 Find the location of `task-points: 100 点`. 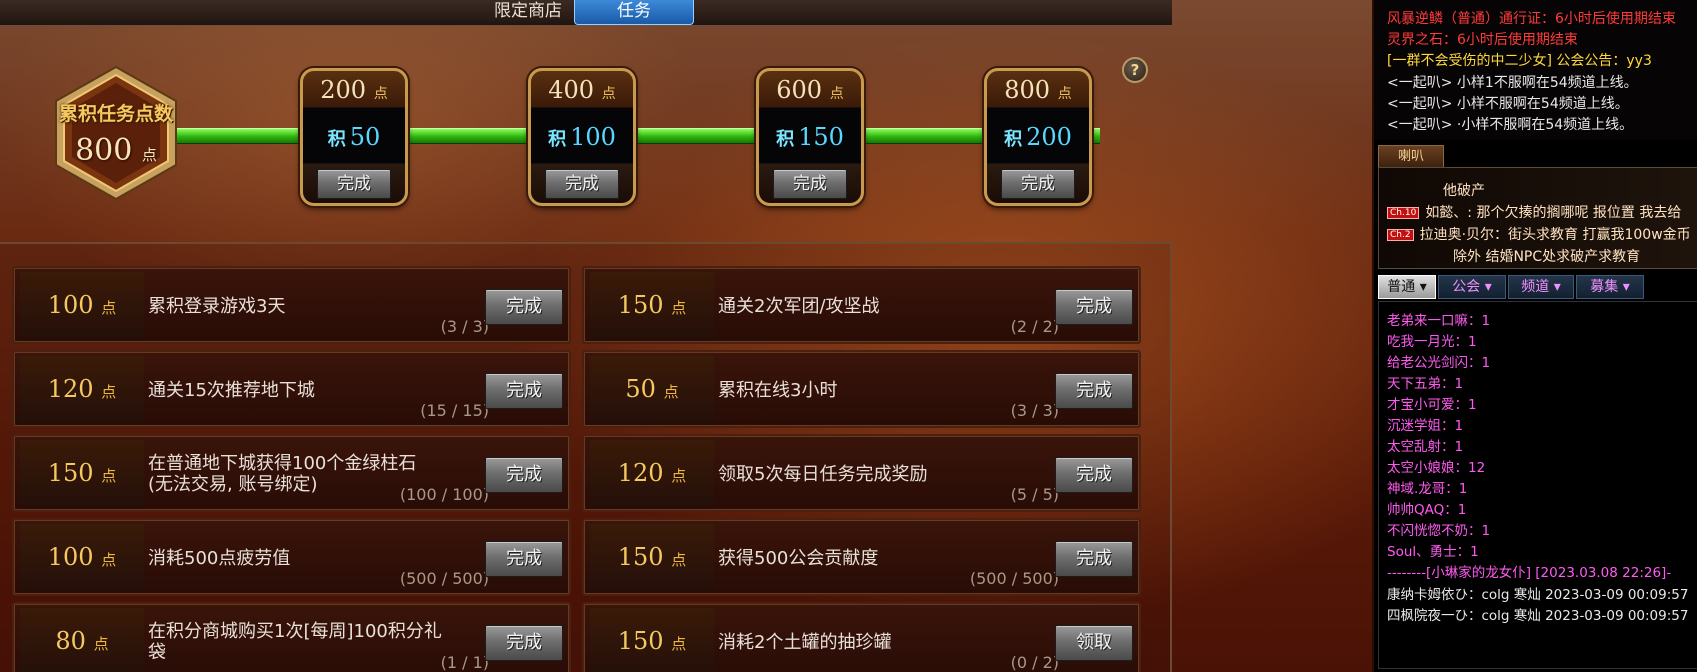

task-points: 100 点 is located at coordinates (82, 557).